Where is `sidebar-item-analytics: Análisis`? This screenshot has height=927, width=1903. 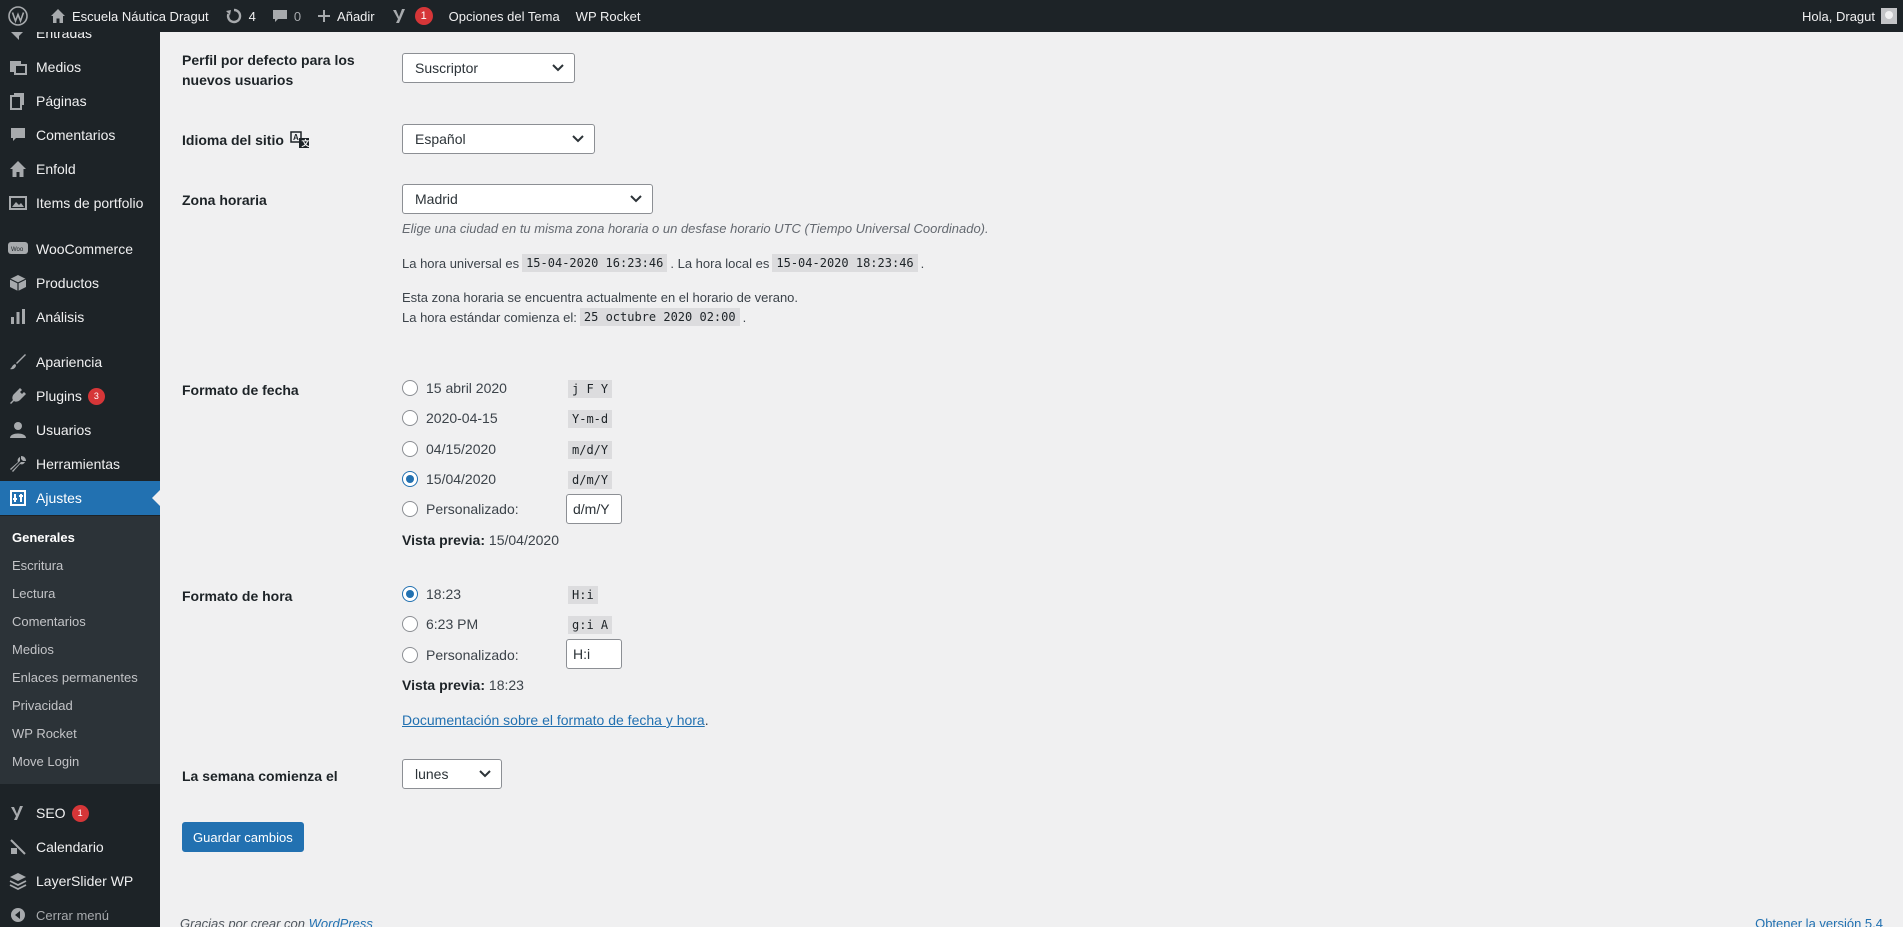 sidebar-item-analytics: Análisis is located at coordinates (80, 317).